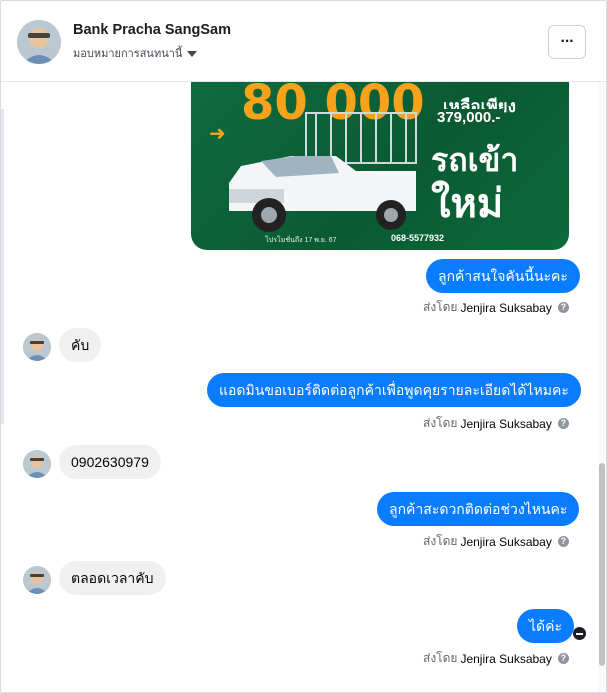  Describe the element at coordinates (546, 626) in the screenshot. I see `message-bubble-outgoing: ได้ค่ะ` at that location.